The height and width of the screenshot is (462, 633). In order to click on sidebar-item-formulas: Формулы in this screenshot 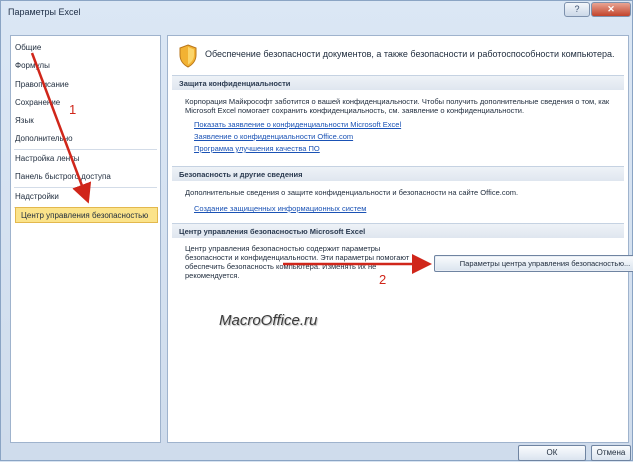, I will do `click(32, 65)`.